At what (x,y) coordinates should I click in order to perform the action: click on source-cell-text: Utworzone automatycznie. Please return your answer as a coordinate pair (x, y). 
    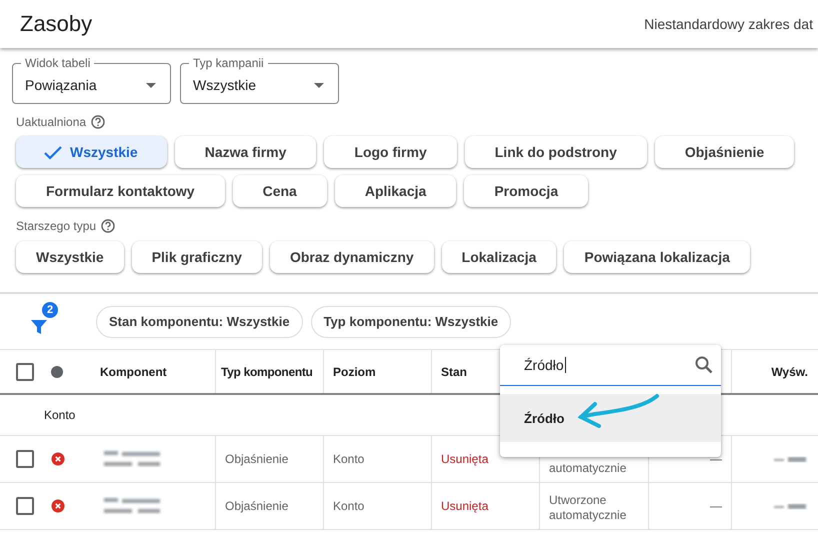
    Looking at the image, I should click on (588, 507).